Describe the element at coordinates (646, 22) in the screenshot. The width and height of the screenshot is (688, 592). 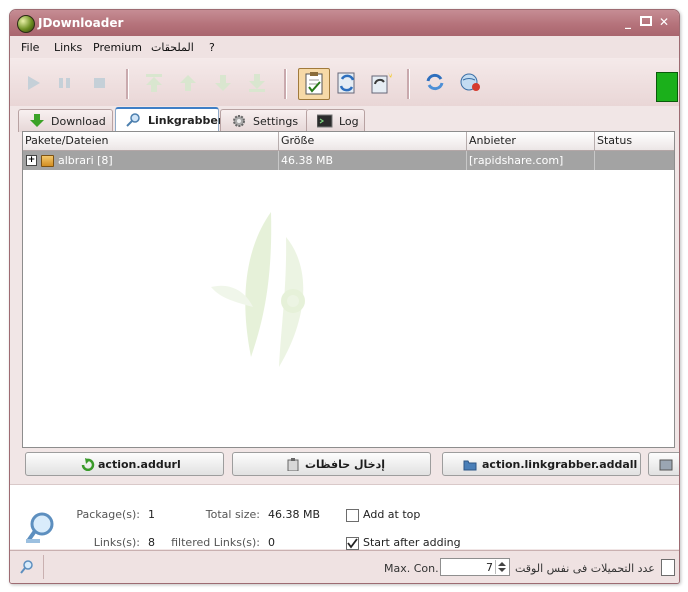
I see `maximize-icon` at that location.